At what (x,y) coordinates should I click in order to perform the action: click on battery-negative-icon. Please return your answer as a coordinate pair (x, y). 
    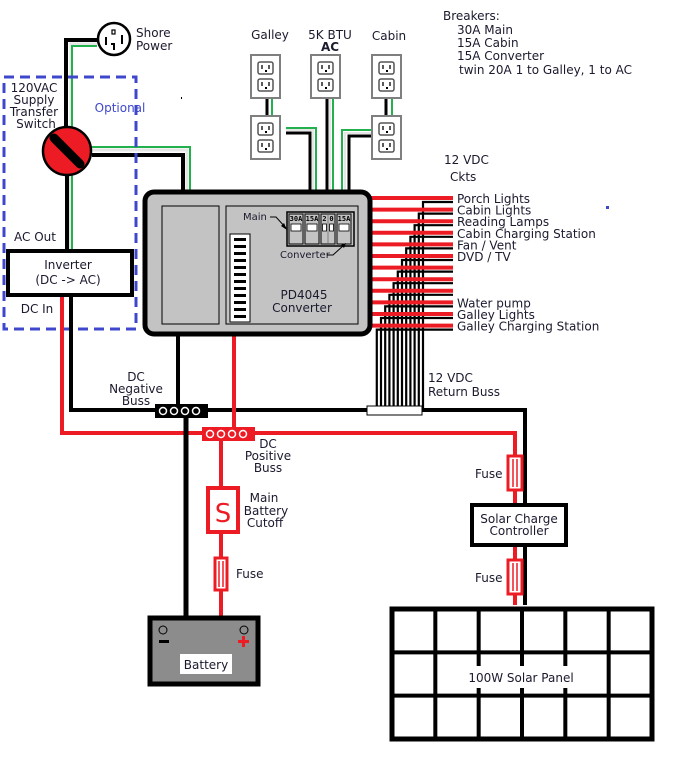
    Looking at the image, I should click on (164, 641).